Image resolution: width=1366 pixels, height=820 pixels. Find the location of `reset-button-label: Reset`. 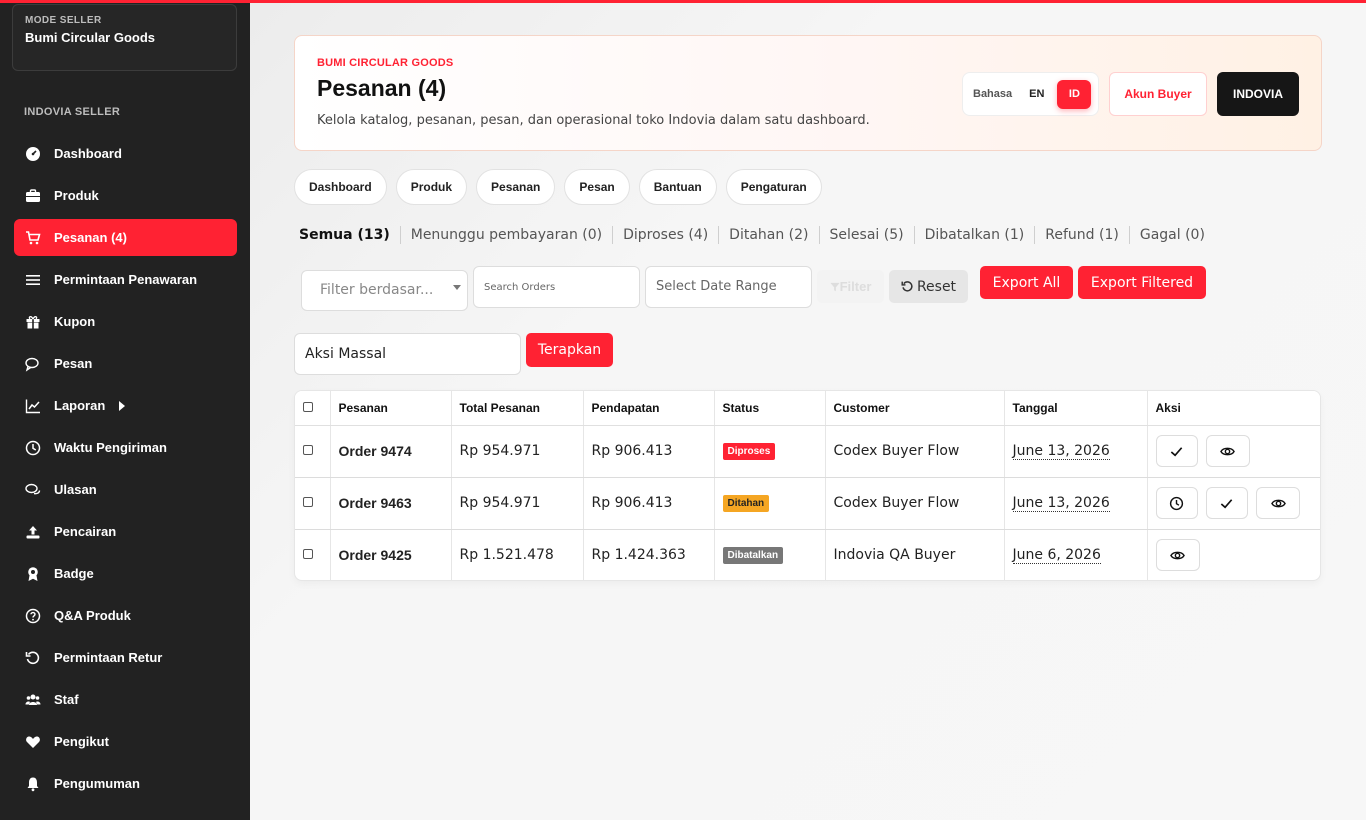

reset-button-label: Reset is located at coordinates (936, 286).